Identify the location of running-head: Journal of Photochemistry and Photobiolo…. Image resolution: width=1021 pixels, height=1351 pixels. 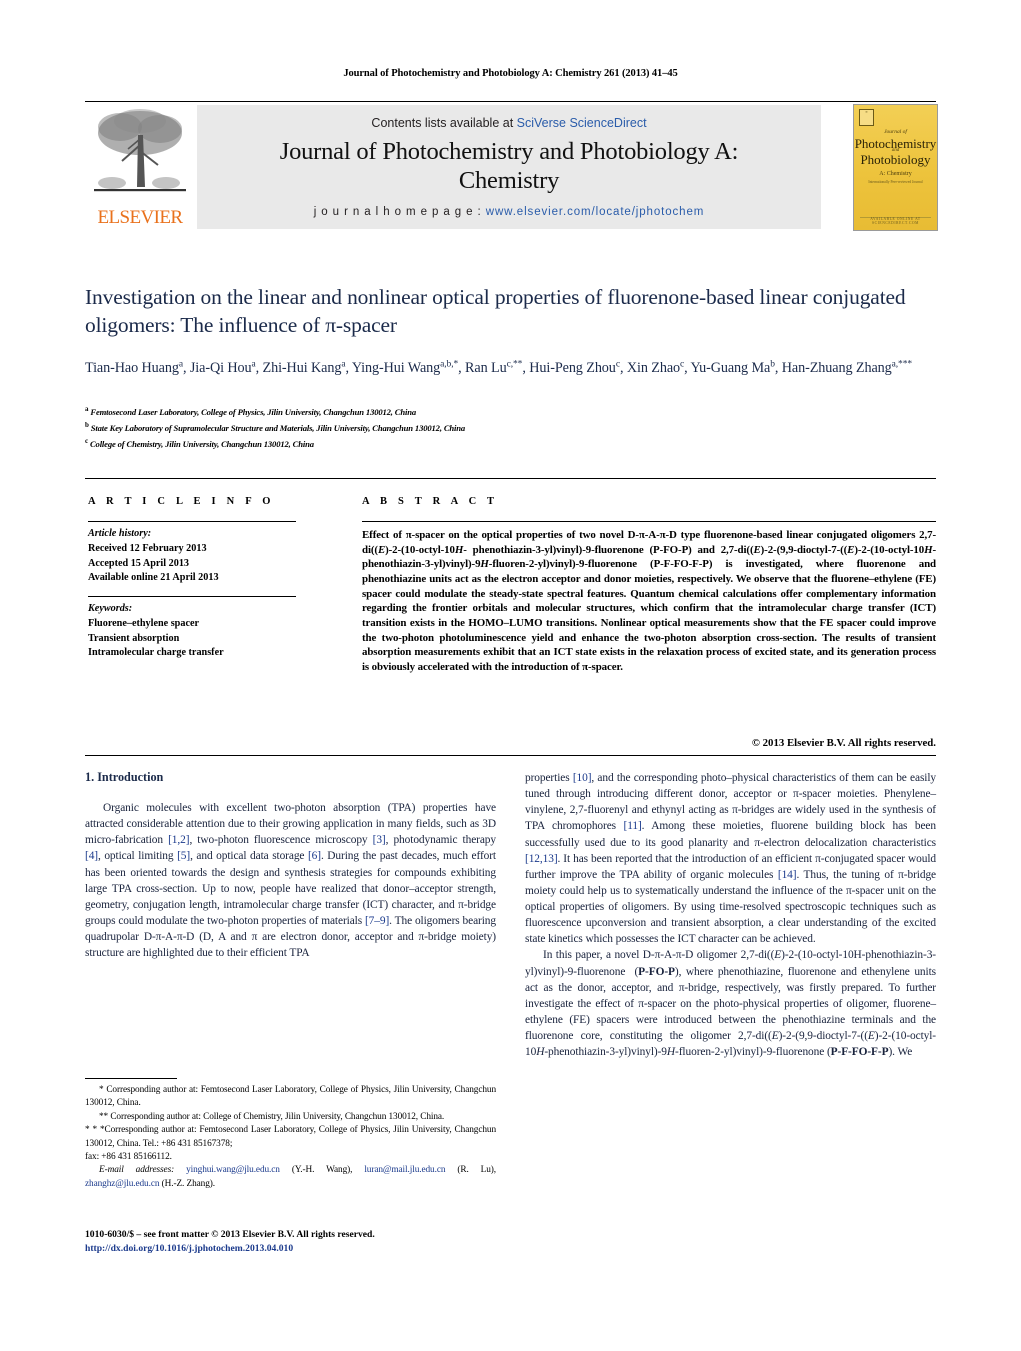
(510, 73).